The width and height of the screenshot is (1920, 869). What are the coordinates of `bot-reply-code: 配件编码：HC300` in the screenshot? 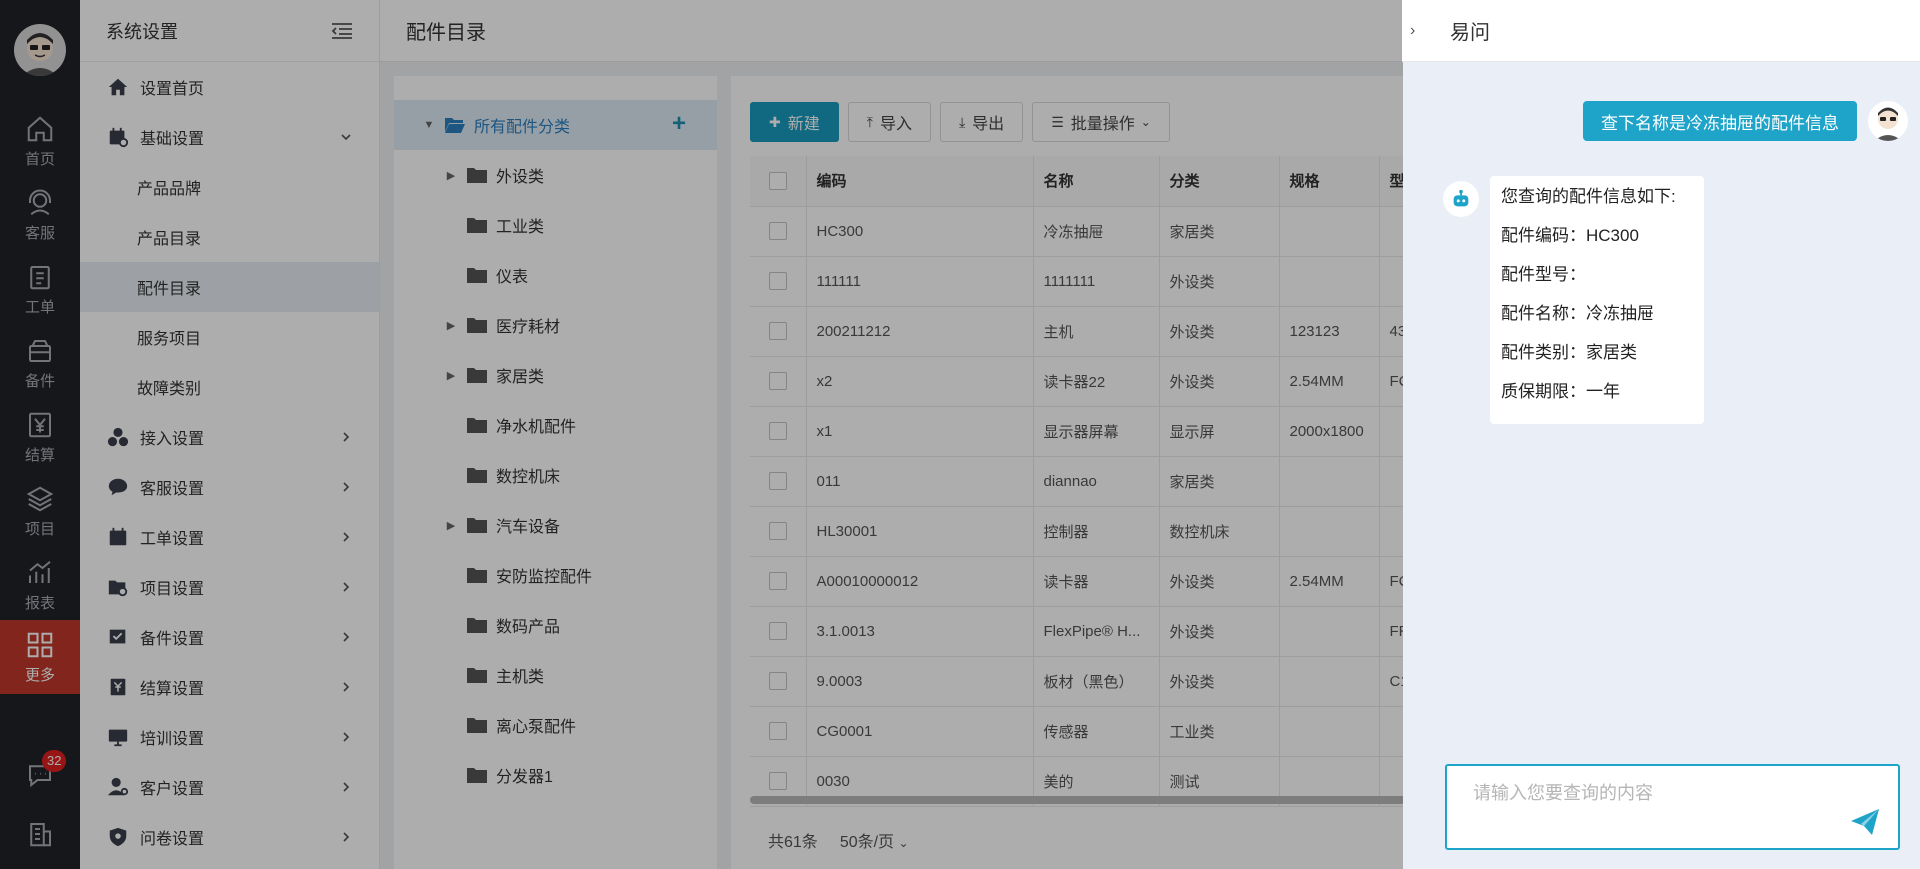 It's located at (1570, 235).